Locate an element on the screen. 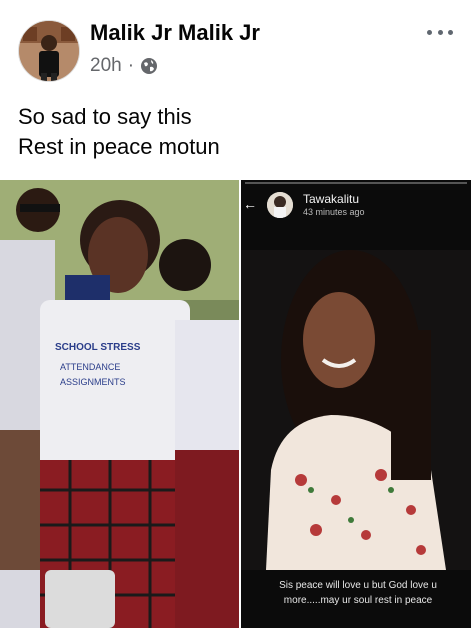 The height and width of the screenshot is (628, 471). avatar is located at coordinates (49, 51).